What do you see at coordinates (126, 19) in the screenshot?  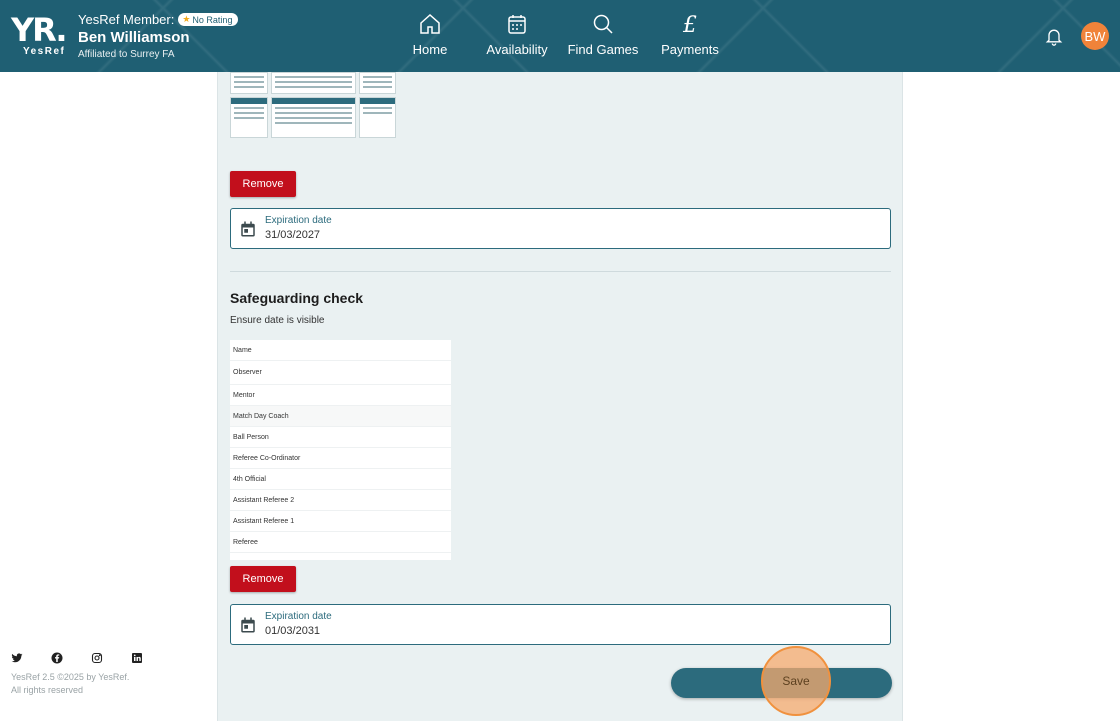 I see `member-label: YesRef Member:` at bounding box center [126, 19].